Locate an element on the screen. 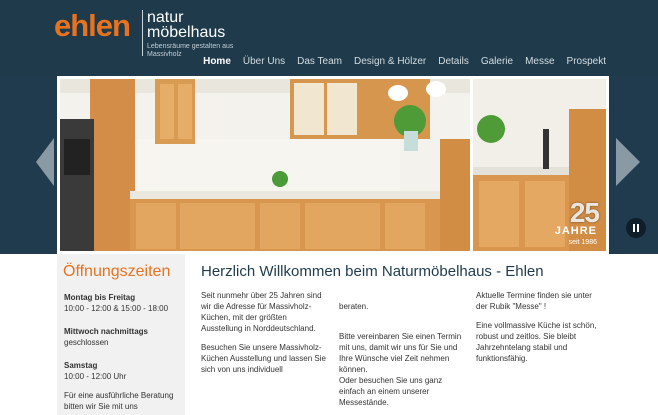 This screenshot has width=658, height=415. hours-head: Montag bis Freitag is located at coordinates (100, 297).